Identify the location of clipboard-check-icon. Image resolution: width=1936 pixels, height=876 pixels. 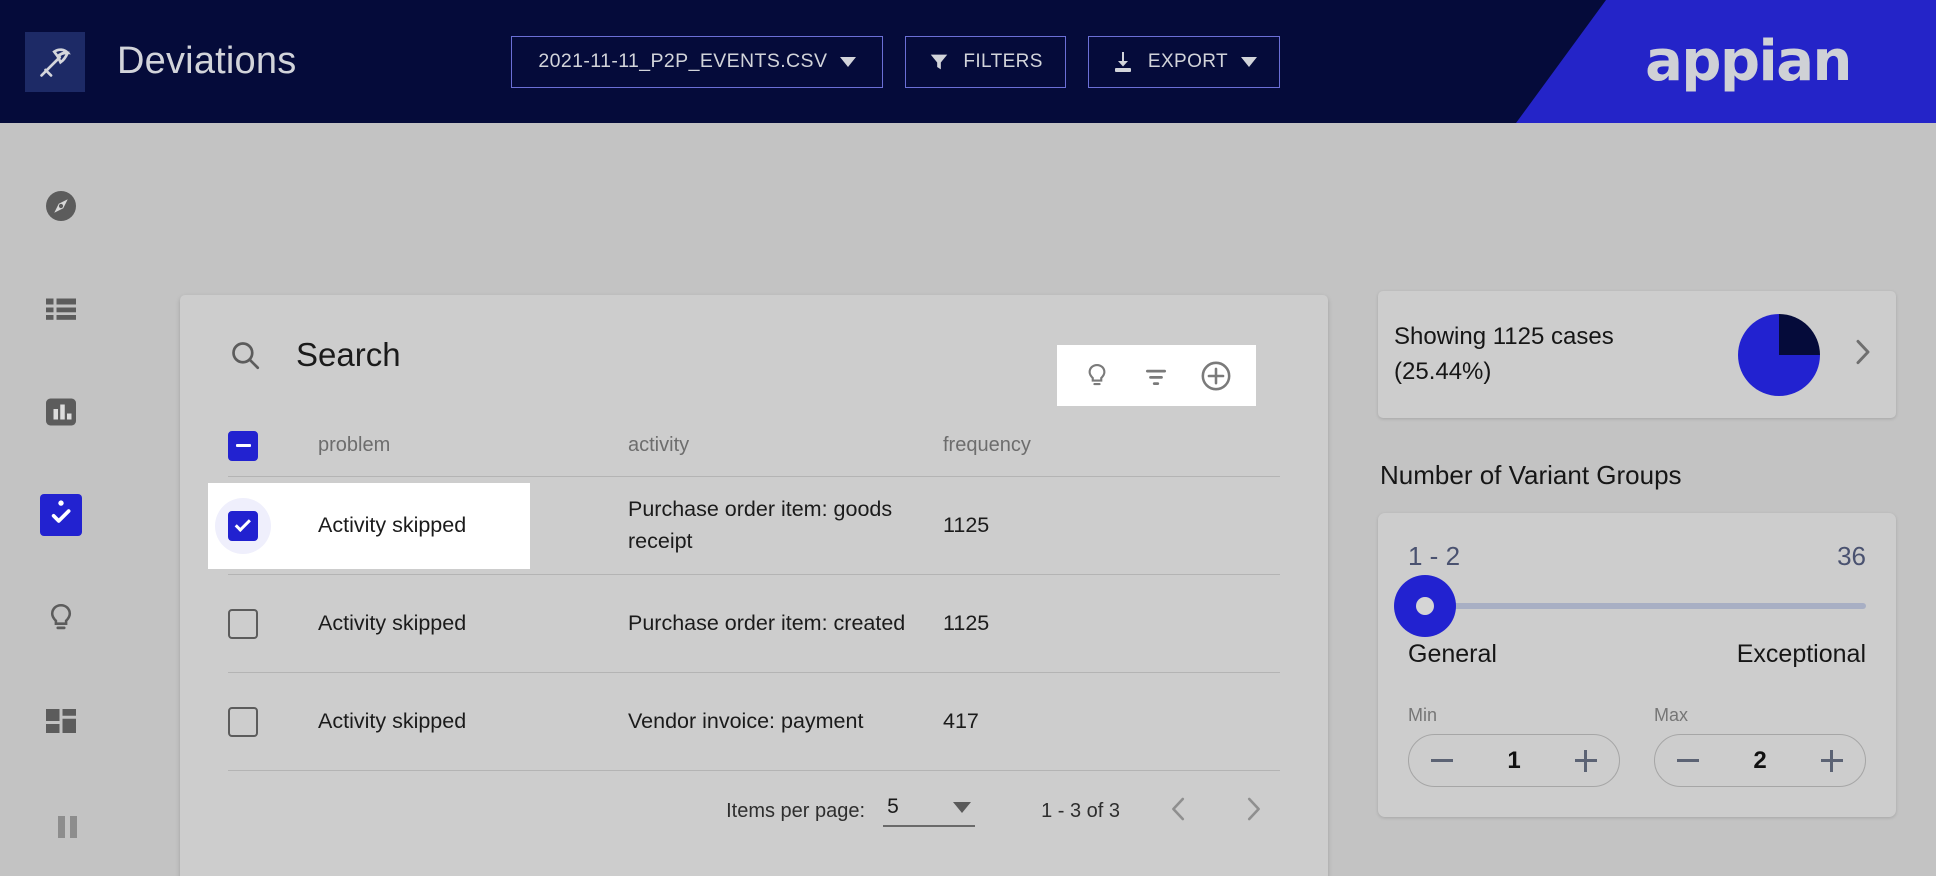
(61, 515).